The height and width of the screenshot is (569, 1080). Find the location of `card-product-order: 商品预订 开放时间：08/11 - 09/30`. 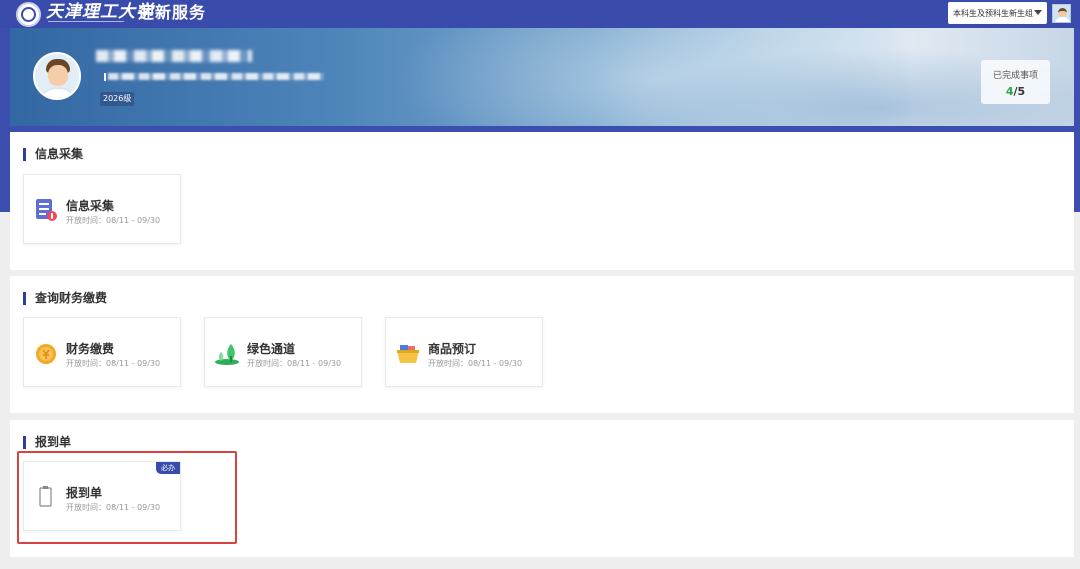

card-product-order: 商品预订 开放时间：08/11 - 09/30 is located at coordinates (464, 352).